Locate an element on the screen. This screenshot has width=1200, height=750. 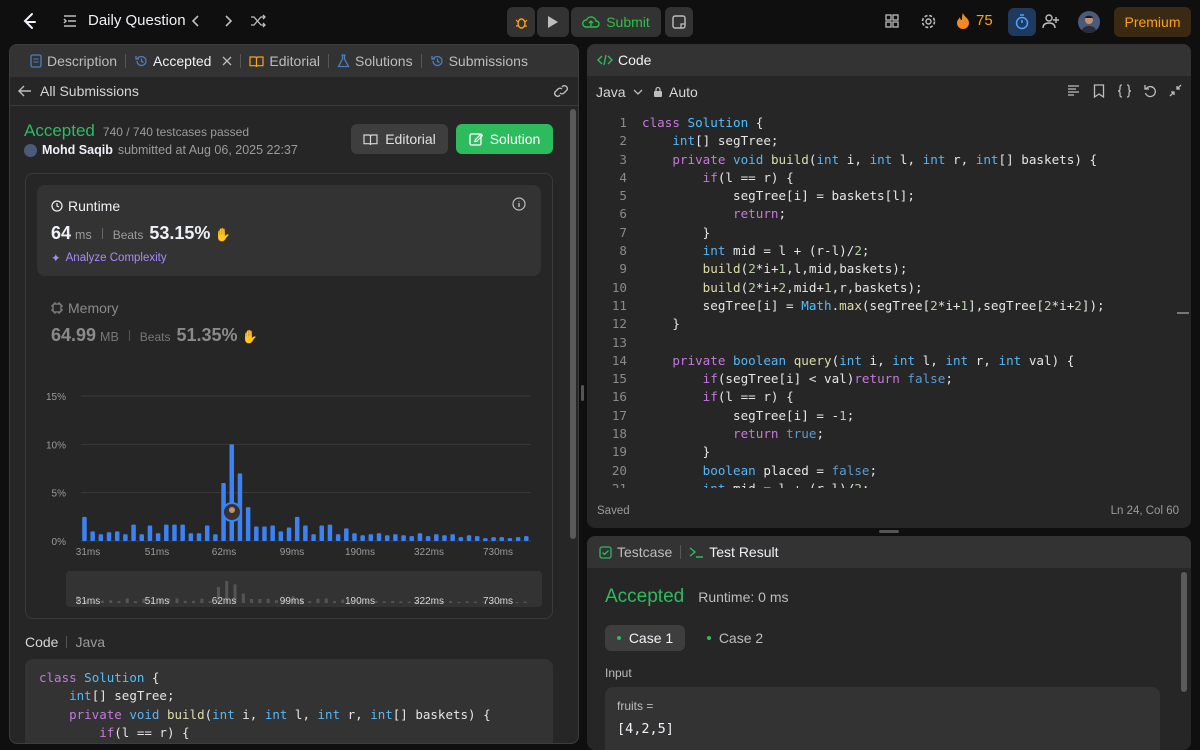
vertical-resize-handle is located at coordinates (582, 393).